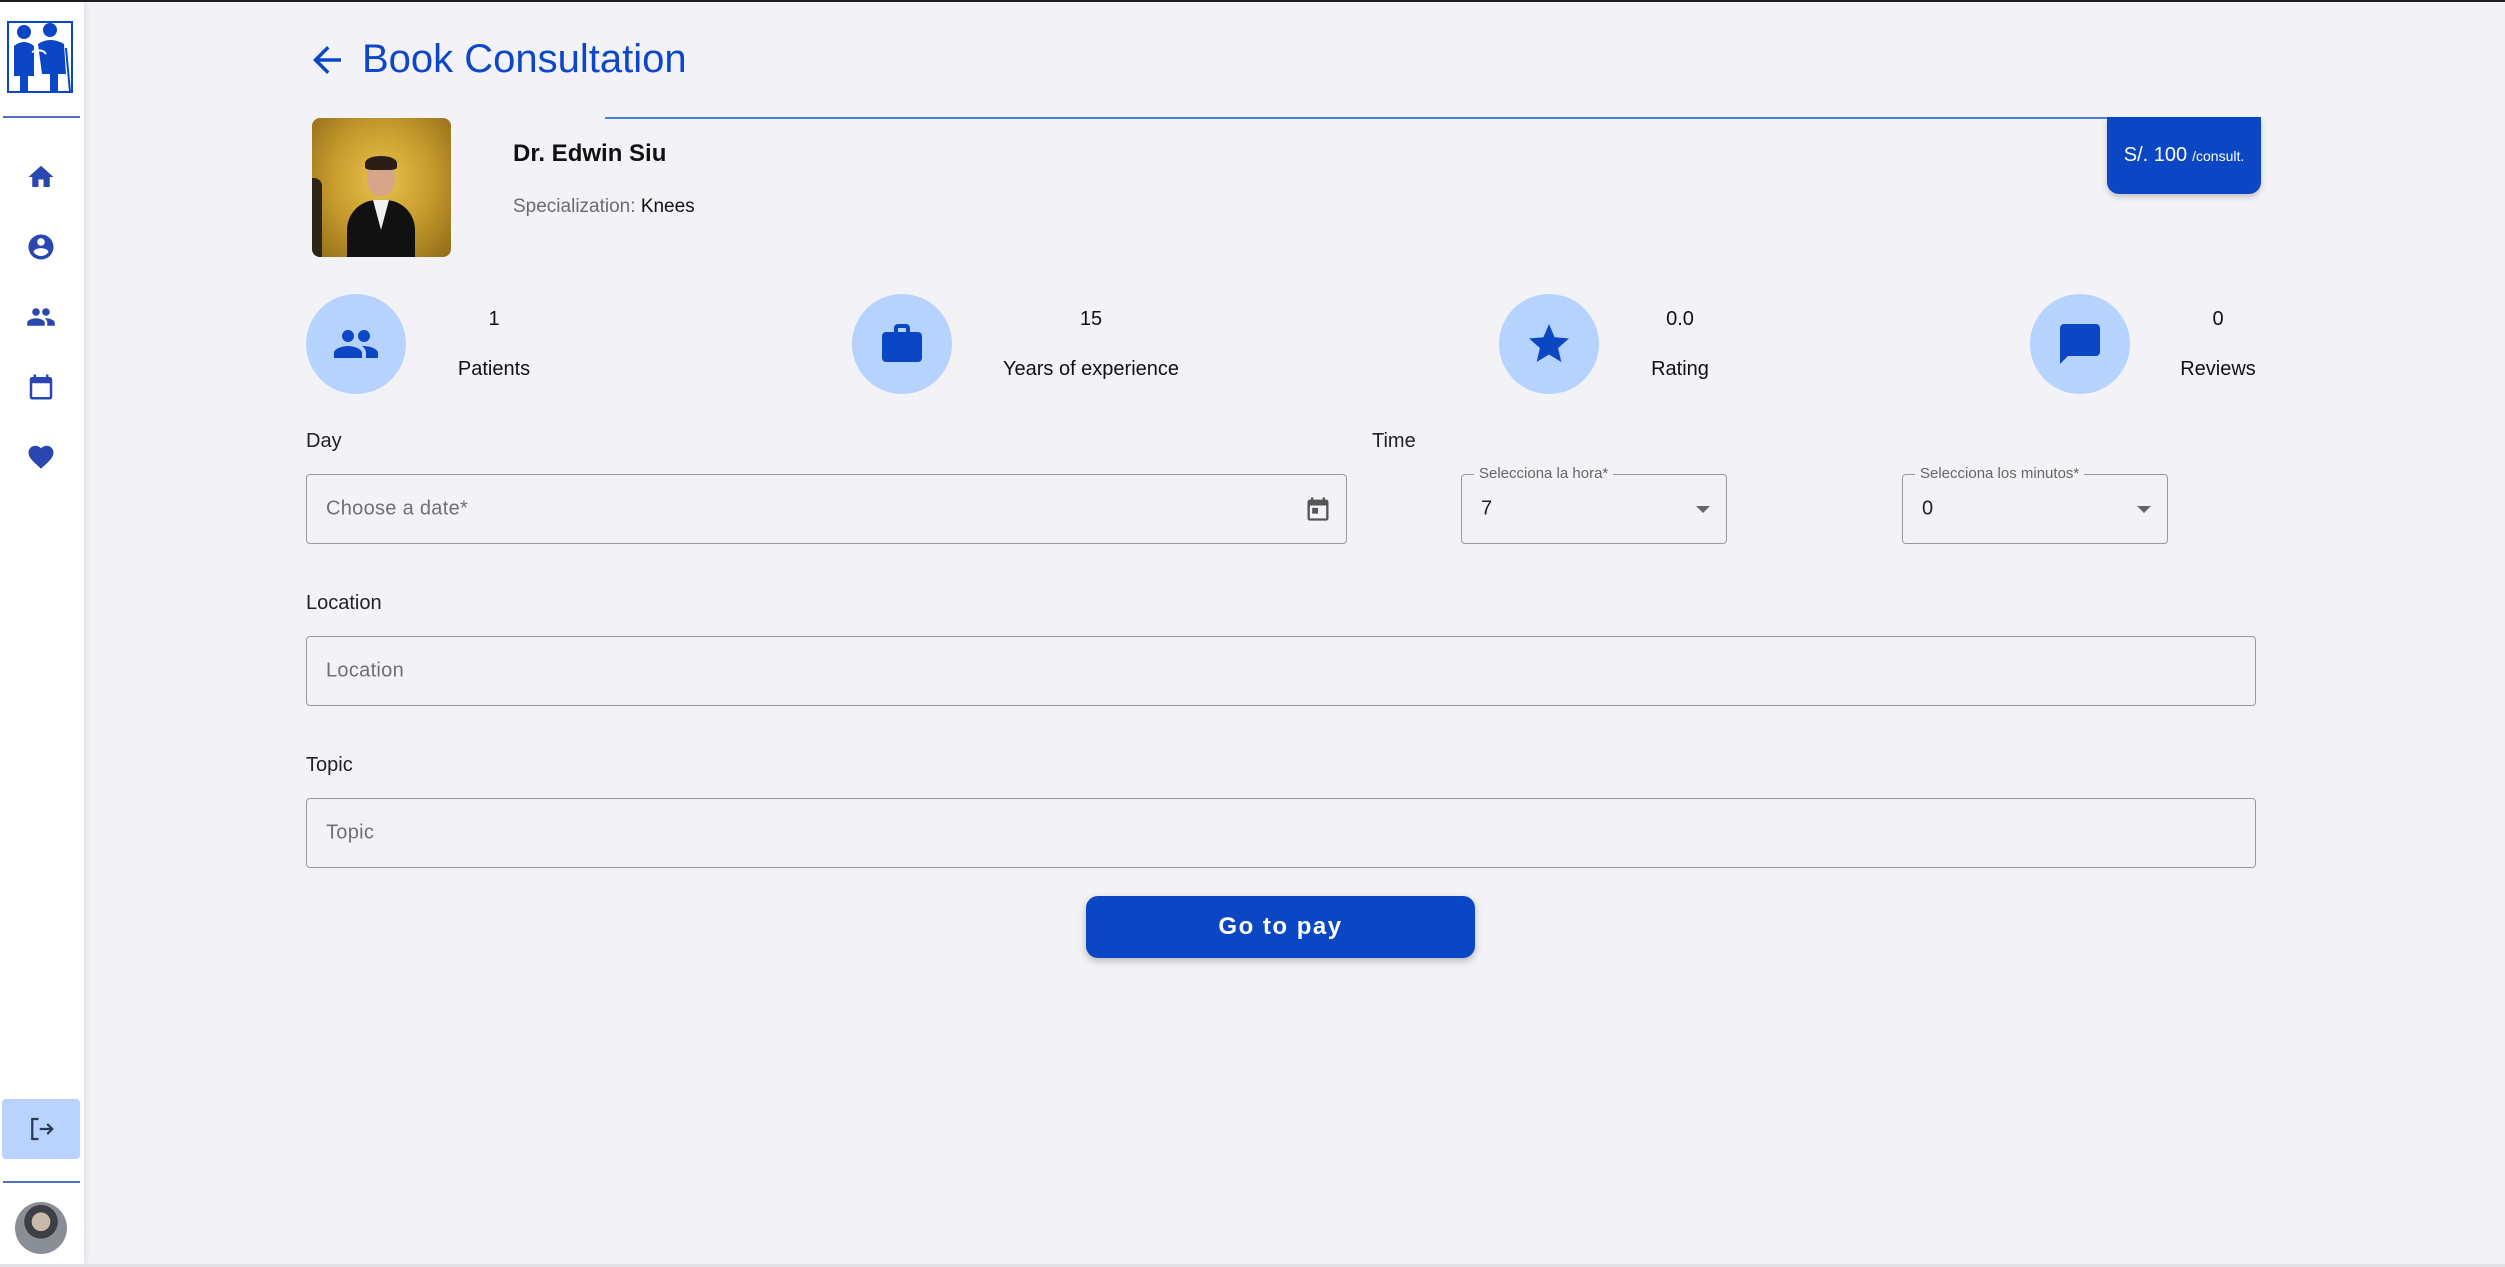 This screenshot has height=1267, width=2505. Describe the element at coordinates (2218, 319) in the screenshot. I see `reviews-count: 0` at that location.